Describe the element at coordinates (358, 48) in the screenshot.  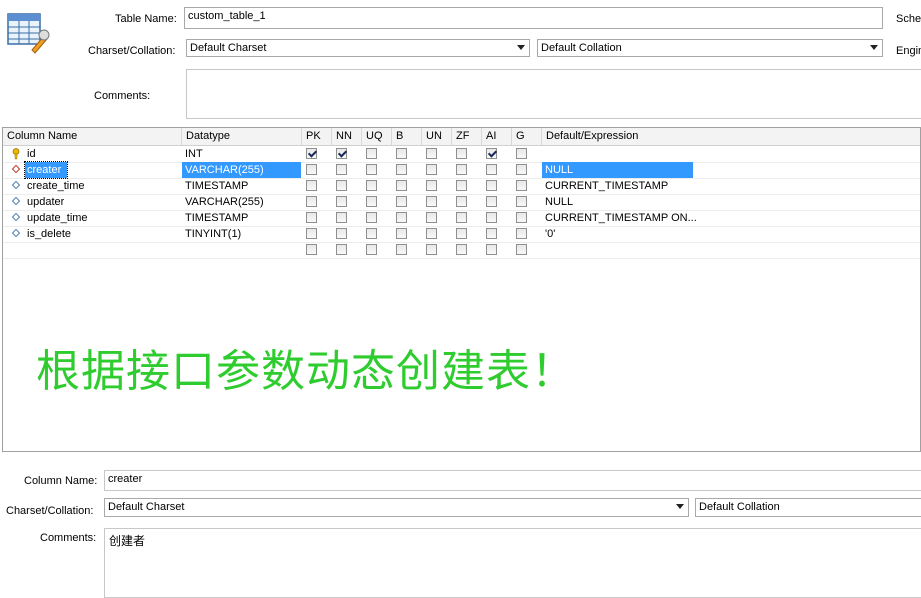
I see `charset-select: Default Charset` at that location.